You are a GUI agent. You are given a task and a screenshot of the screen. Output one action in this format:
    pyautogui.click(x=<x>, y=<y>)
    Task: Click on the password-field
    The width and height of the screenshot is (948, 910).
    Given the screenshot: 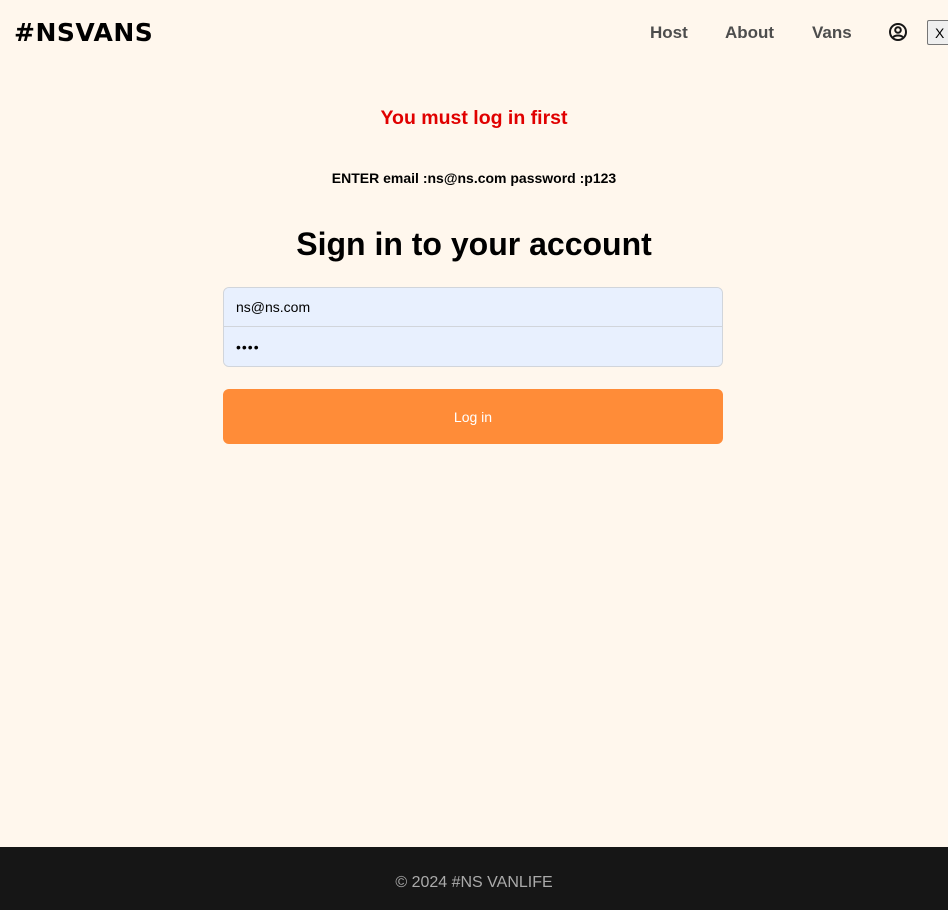 What is the action you would take?
    pyautogui.click(x=473, y=346)
    